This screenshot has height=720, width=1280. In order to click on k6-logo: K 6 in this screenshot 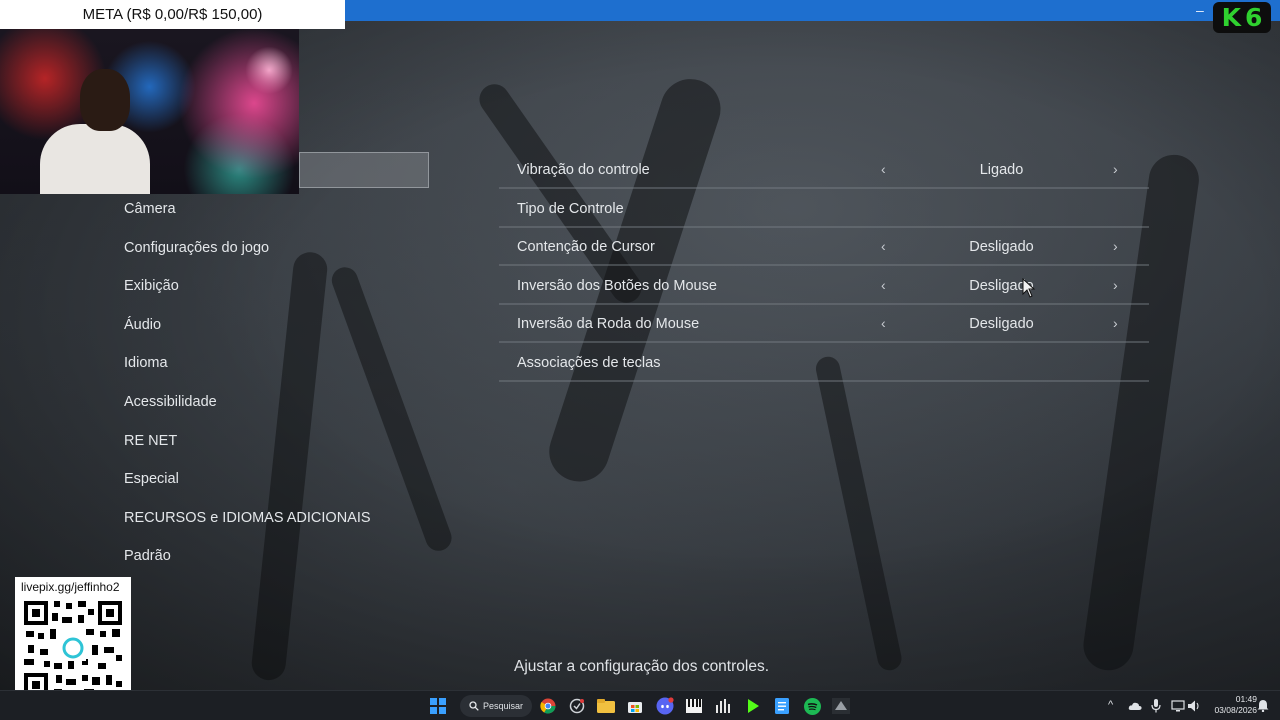, I will do `click(1242, 17)`.